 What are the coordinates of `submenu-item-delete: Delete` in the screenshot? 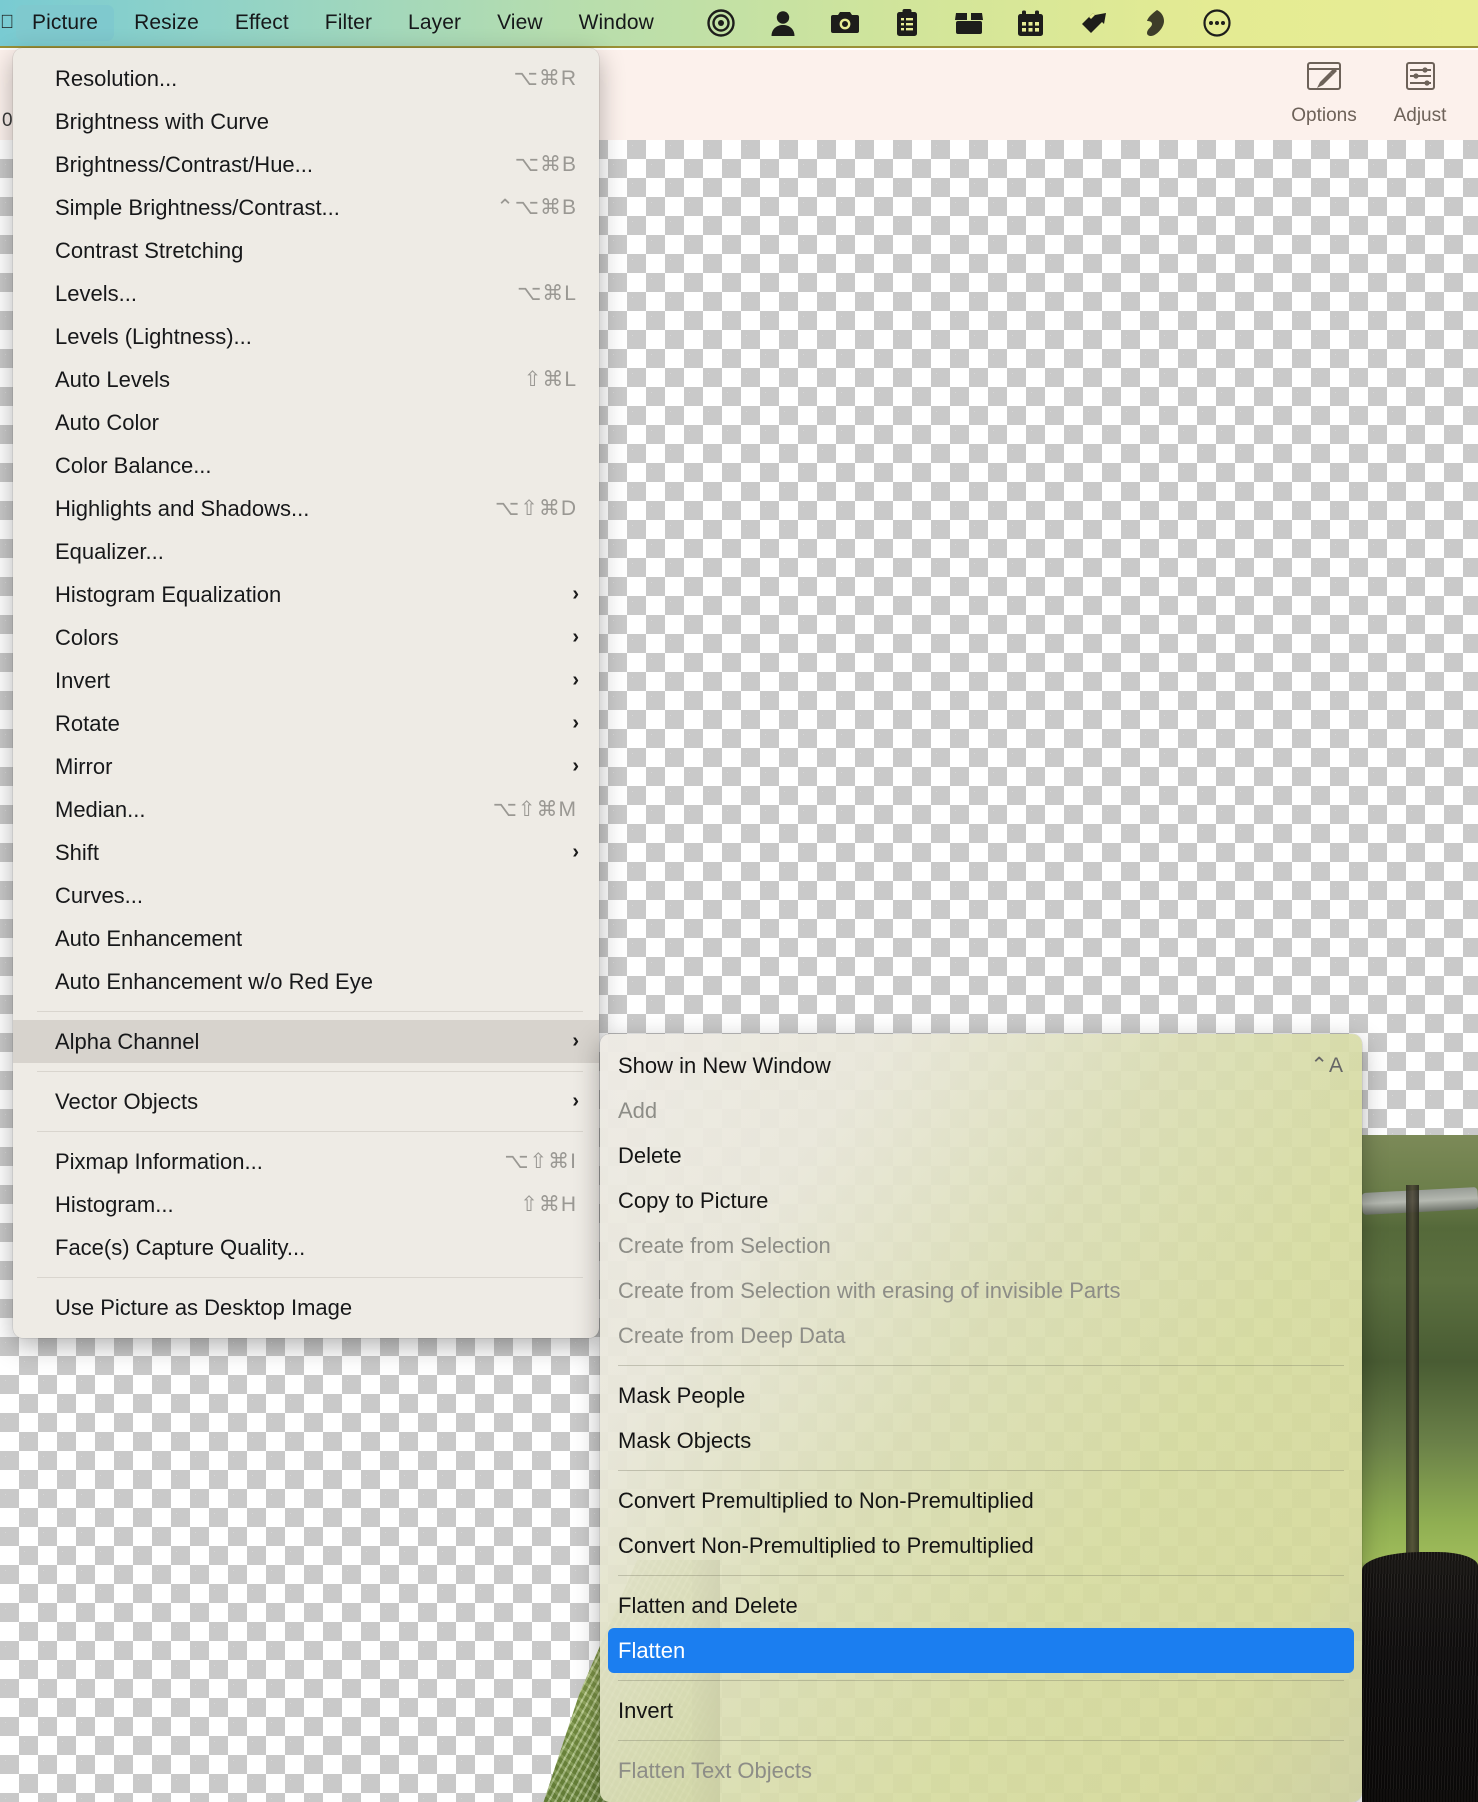 It's located at (981, 1155).